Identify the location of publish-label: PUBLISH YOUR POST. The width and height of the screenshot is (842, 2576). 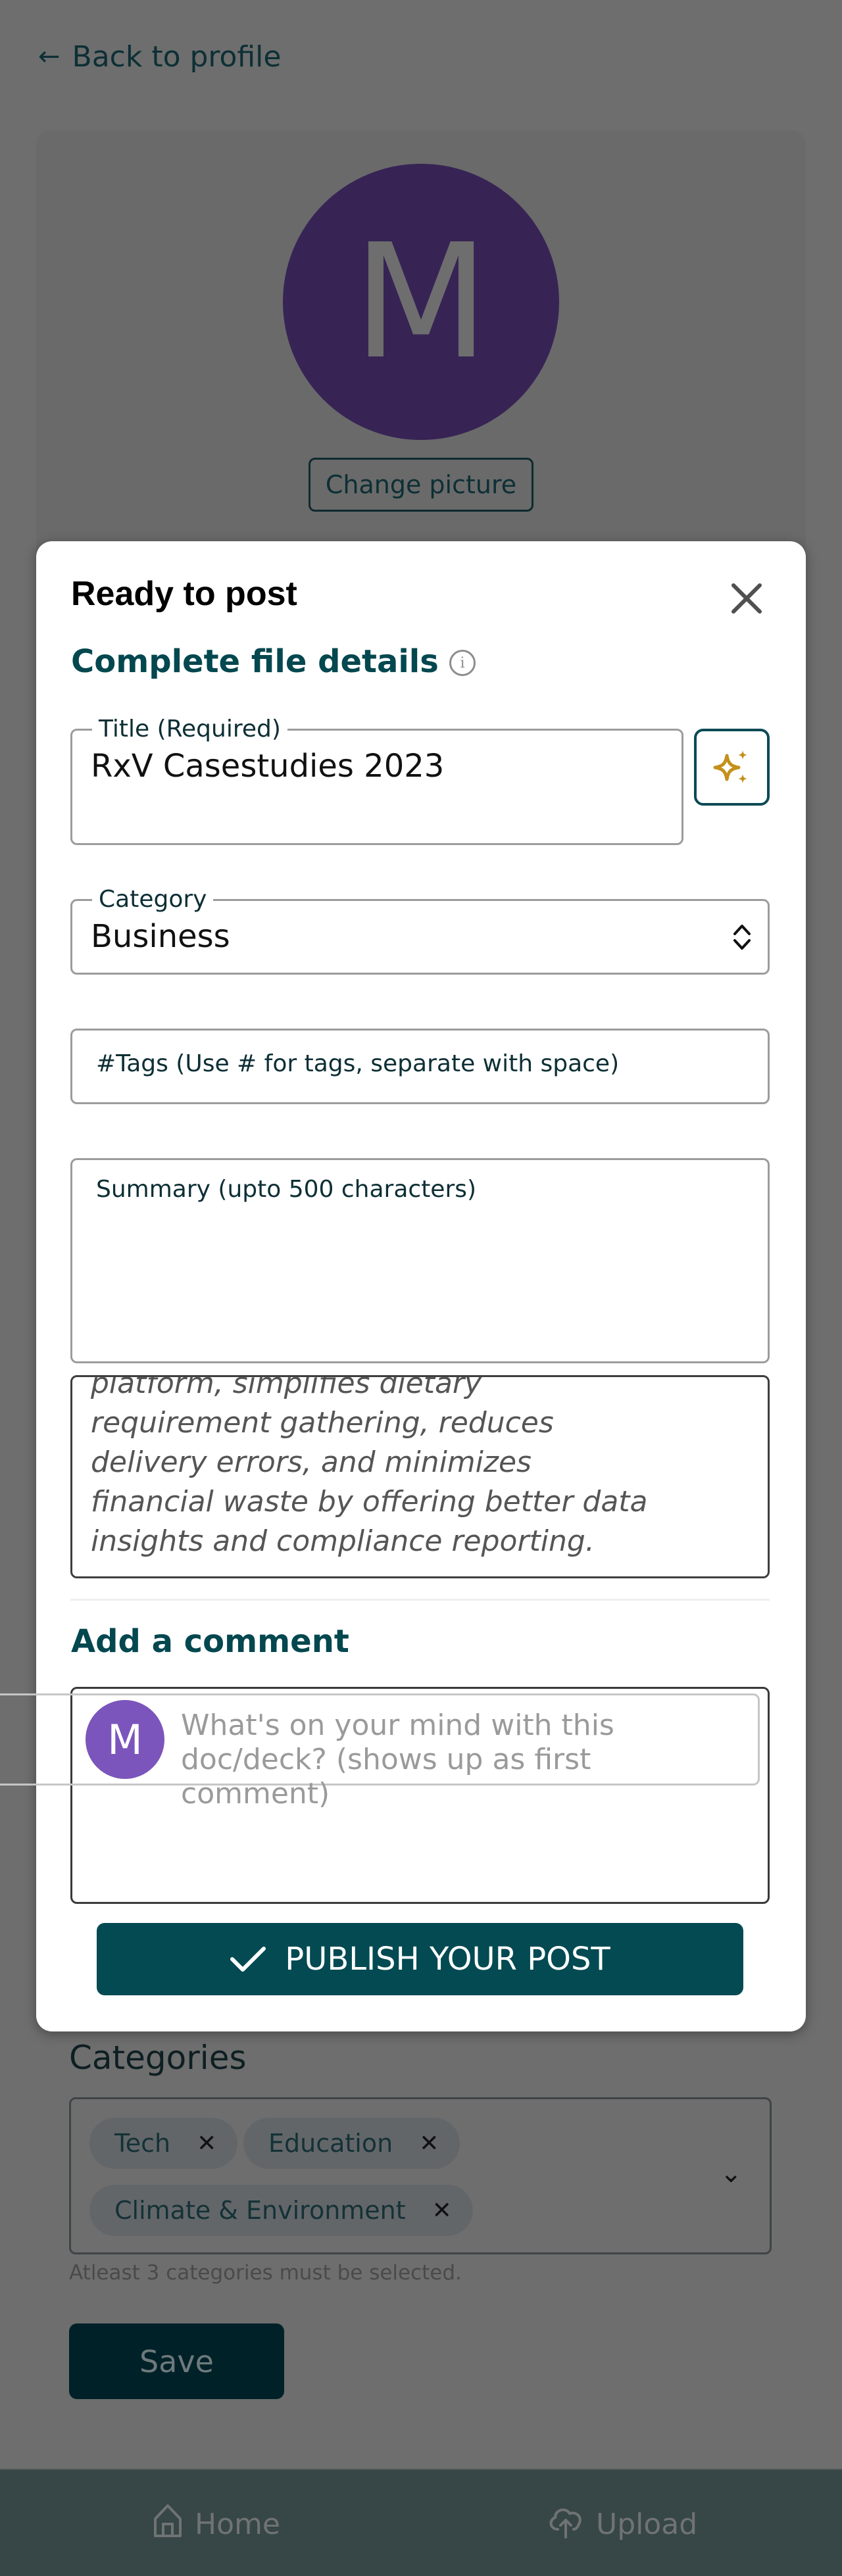
(447, 1960).